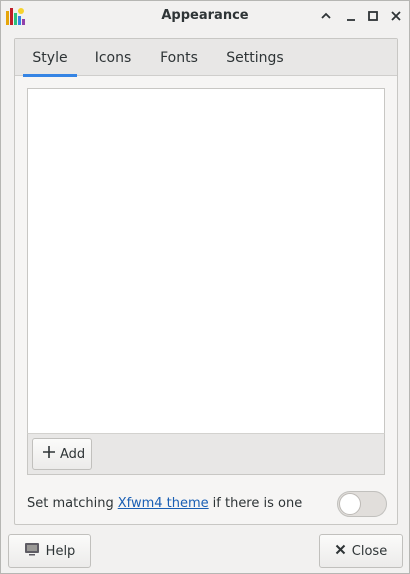 This screenshot has width=410, height=574. What do you see at coordinates (113, 57) in the screenshot?
I see `tab-icons: Icons` at bounding box center [113, 57].